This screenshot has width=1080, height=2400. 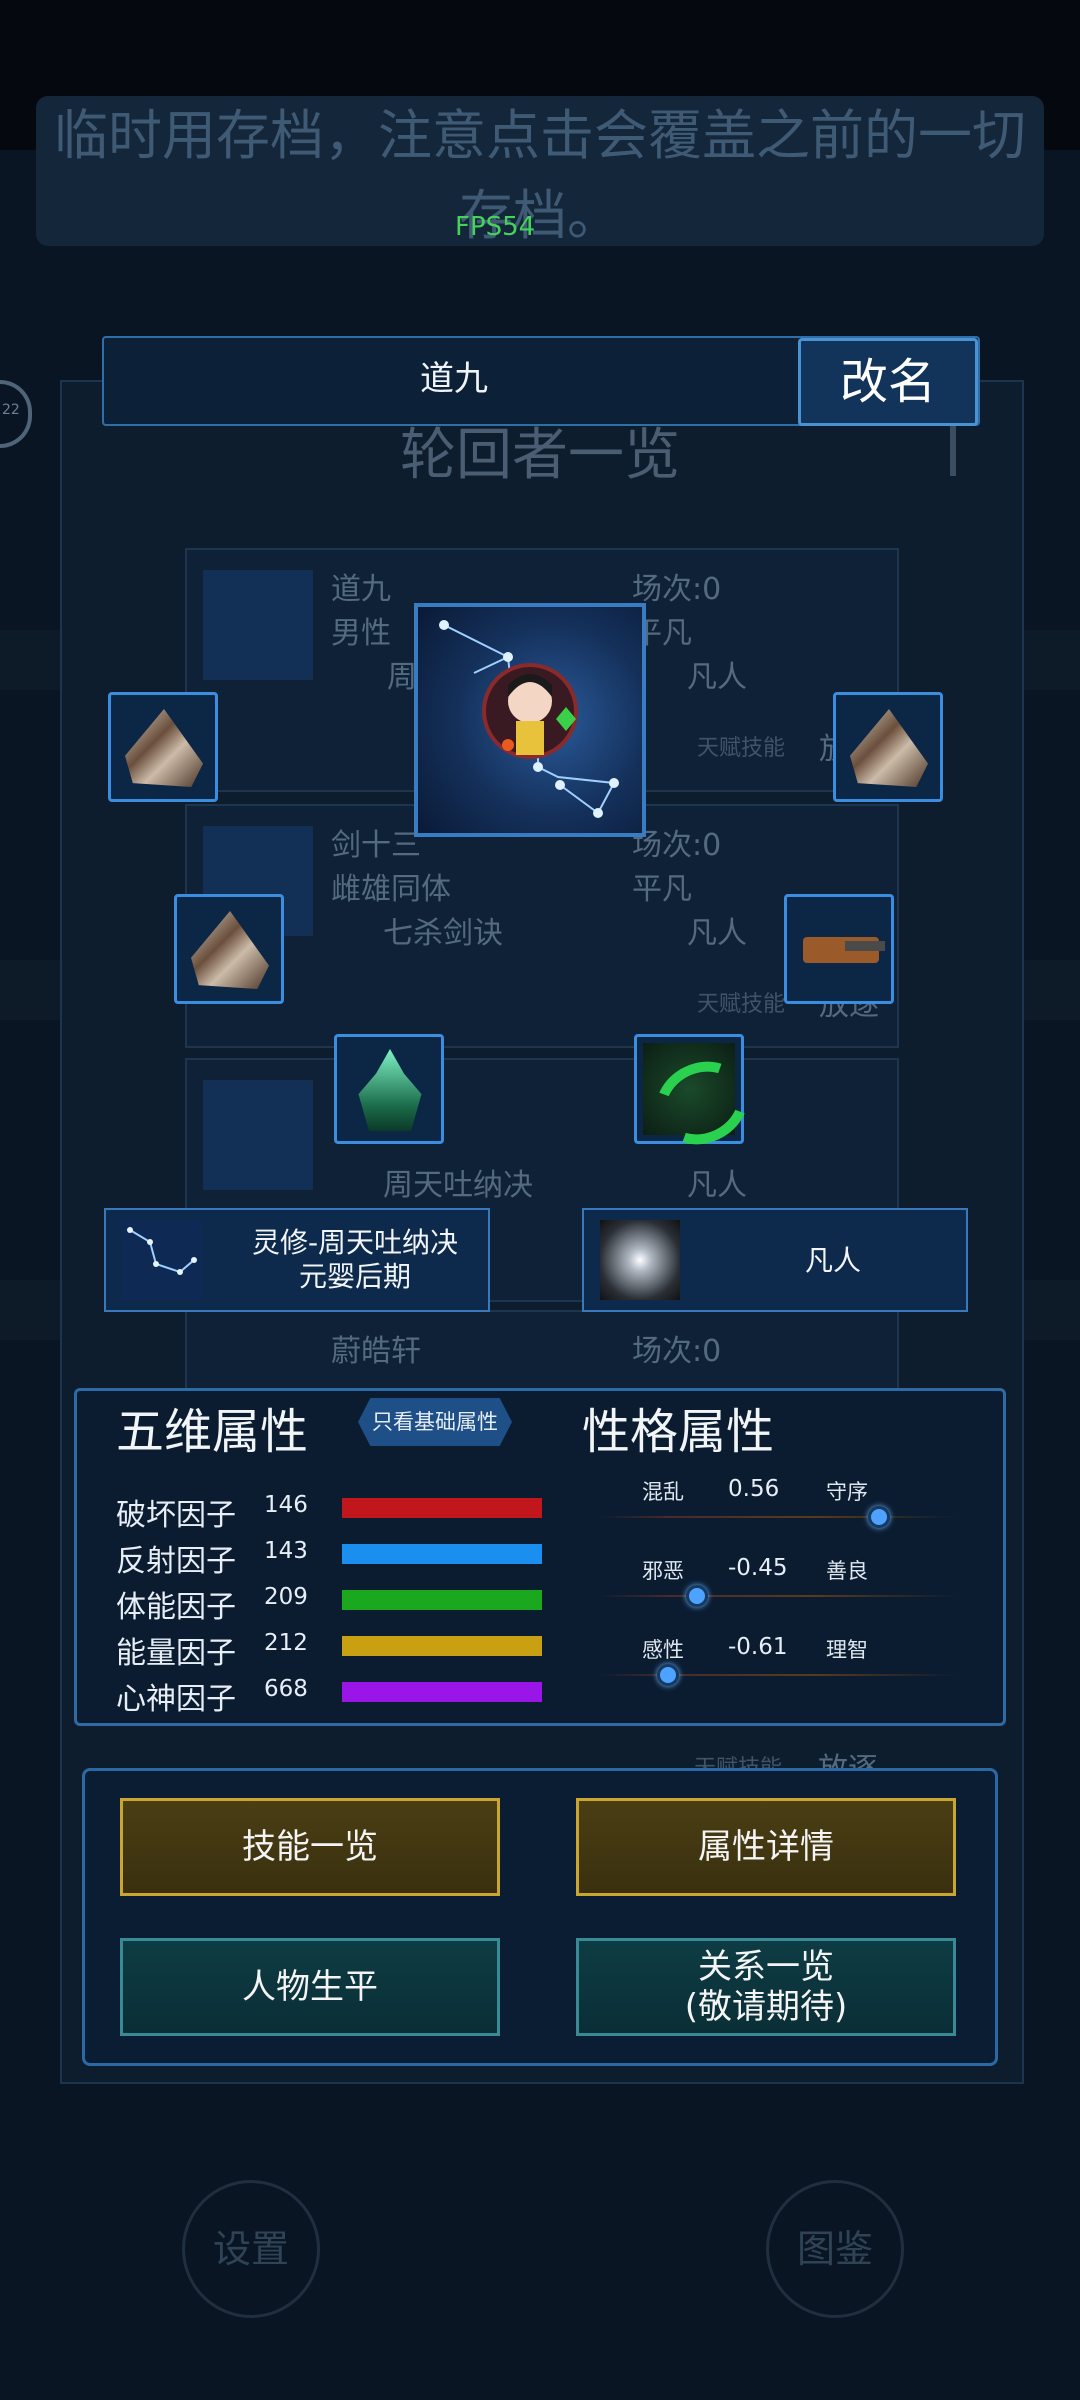 What do you see at coordinates (847, 1650) in the screenshot?
I see `trait-right-label: 理智` at bounding box center [847, 1650].